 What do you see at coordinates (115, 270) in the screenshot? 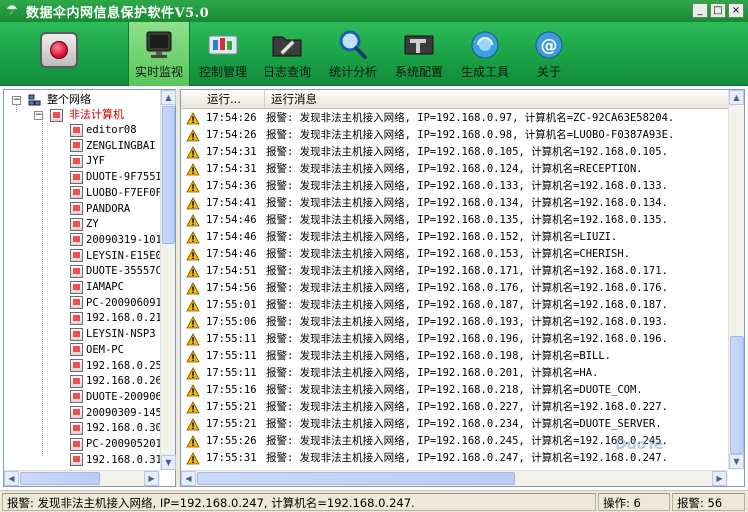
I see `tree-item-computer: DUOTE-35557C` at bounding box center [115, 270].